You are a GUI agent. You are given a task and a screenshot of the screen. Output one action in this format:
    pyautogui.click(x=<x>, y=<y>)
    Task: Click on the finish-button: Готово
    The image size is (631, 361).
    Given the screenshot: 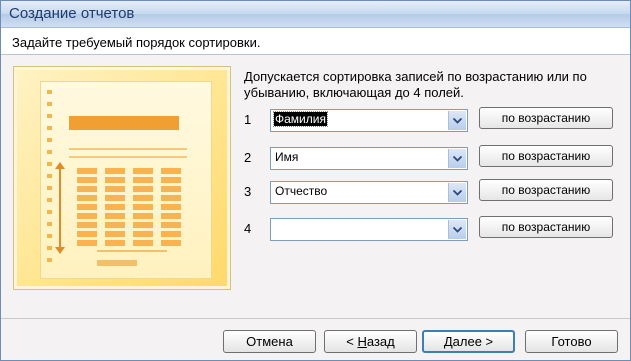 What is the action you would take?
    pyautogui.click(x=571, y=341)
    